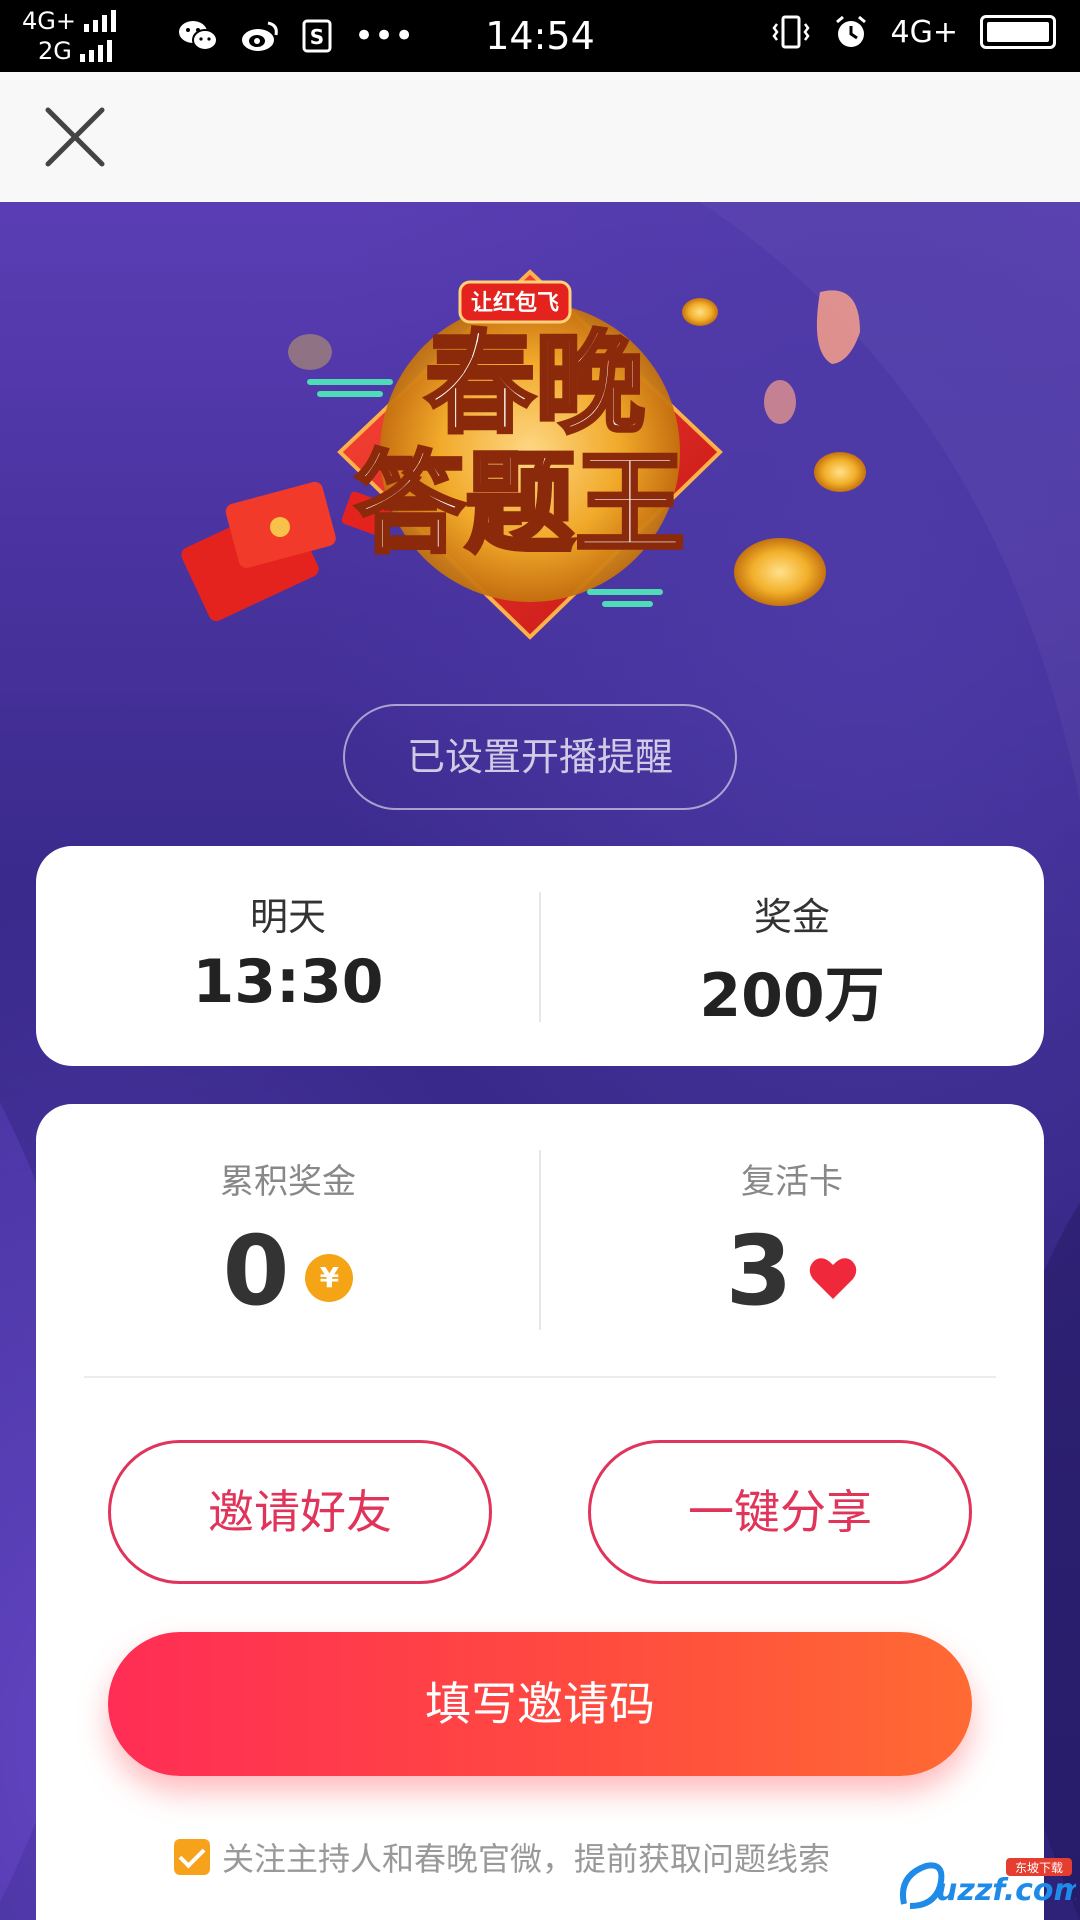 Image resolution: width=1080 pixels, height=1920 pixels. Describe the element at coordinates (780, 1512) in the screenshot. I see `share-button: 一键分享` at that location.